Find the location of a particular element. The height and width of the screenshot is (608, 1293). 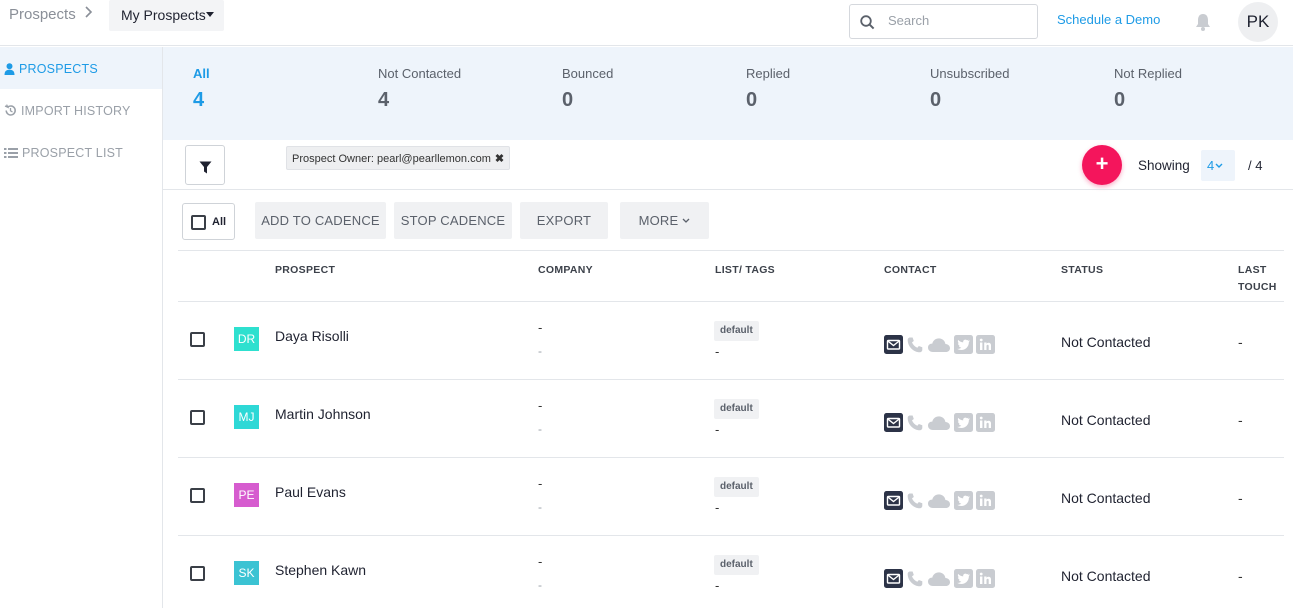

more-button: MORE is located at coordinates (664, 220).